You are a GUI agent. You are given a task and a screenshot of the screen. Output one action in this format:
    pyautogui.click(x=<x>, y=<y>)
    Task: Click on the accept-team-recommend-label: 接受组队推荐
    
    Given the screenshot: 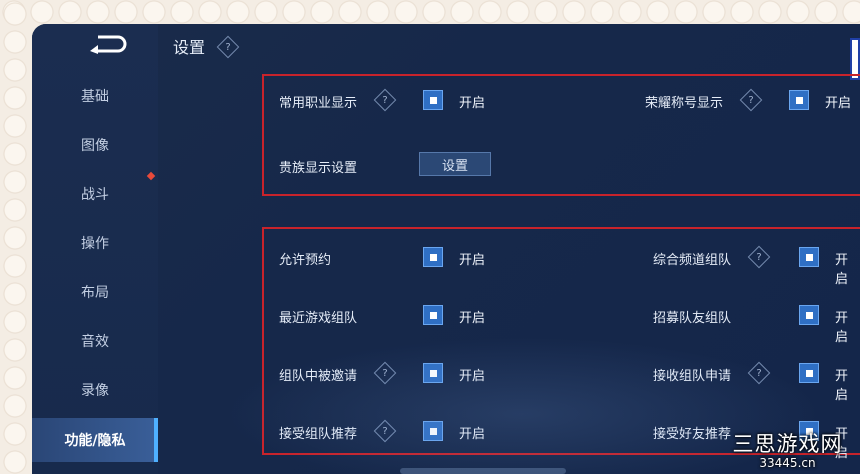 What is the action you would take?
    pyautogui.click(x=318, y=434)
    